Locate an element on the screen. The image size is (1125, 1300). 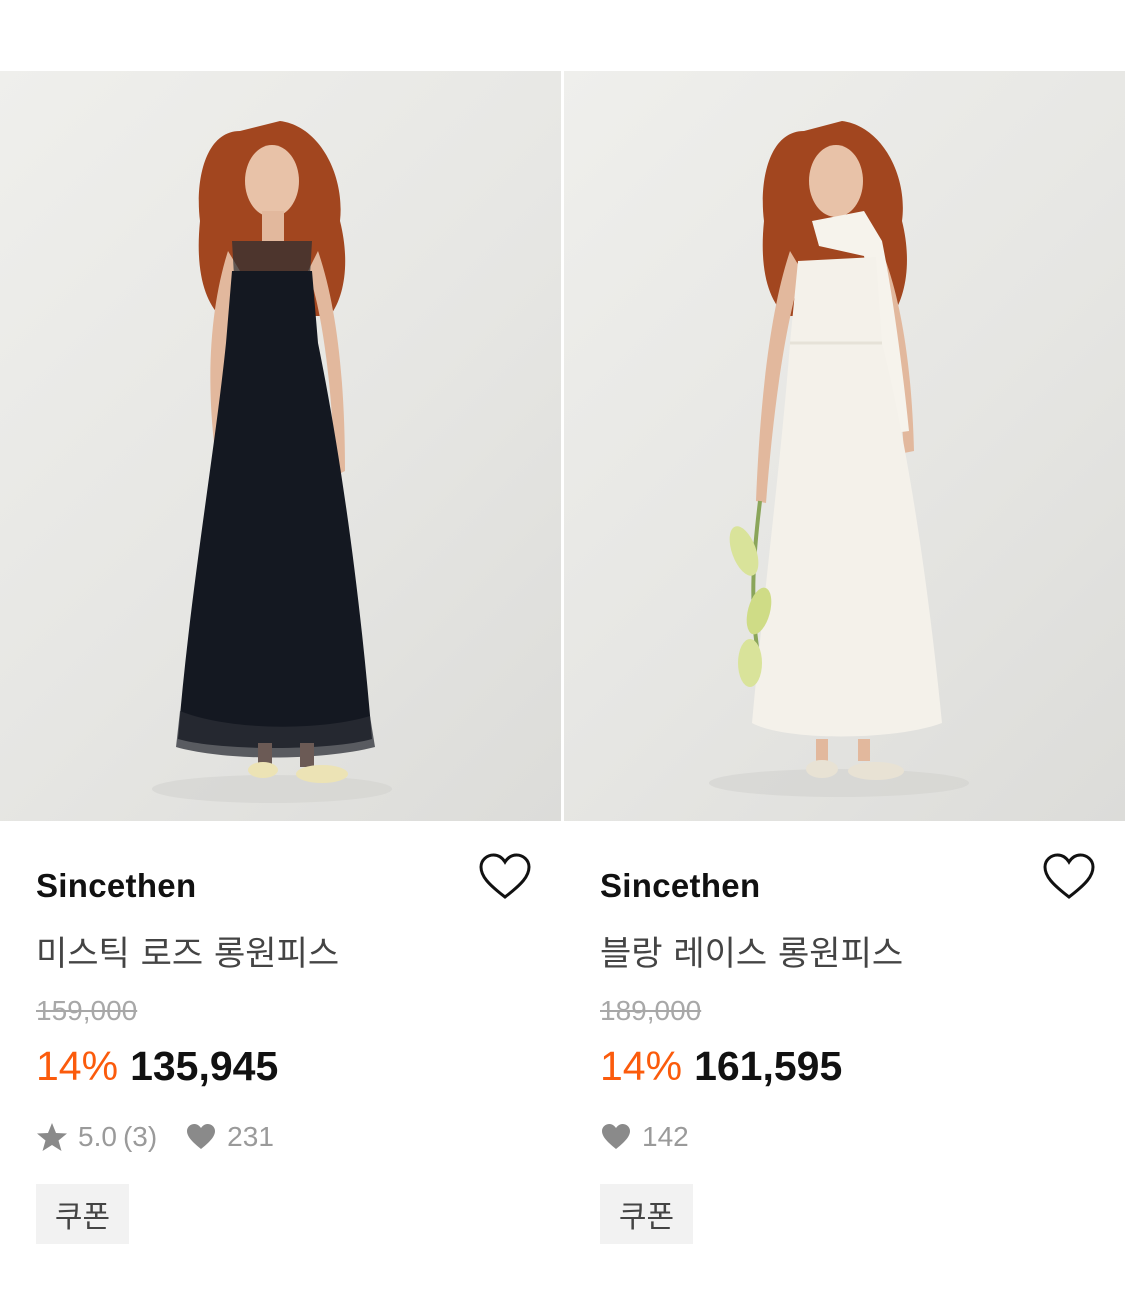
rating-group: 5.0 (3) is located at coordinates (96, 1137).